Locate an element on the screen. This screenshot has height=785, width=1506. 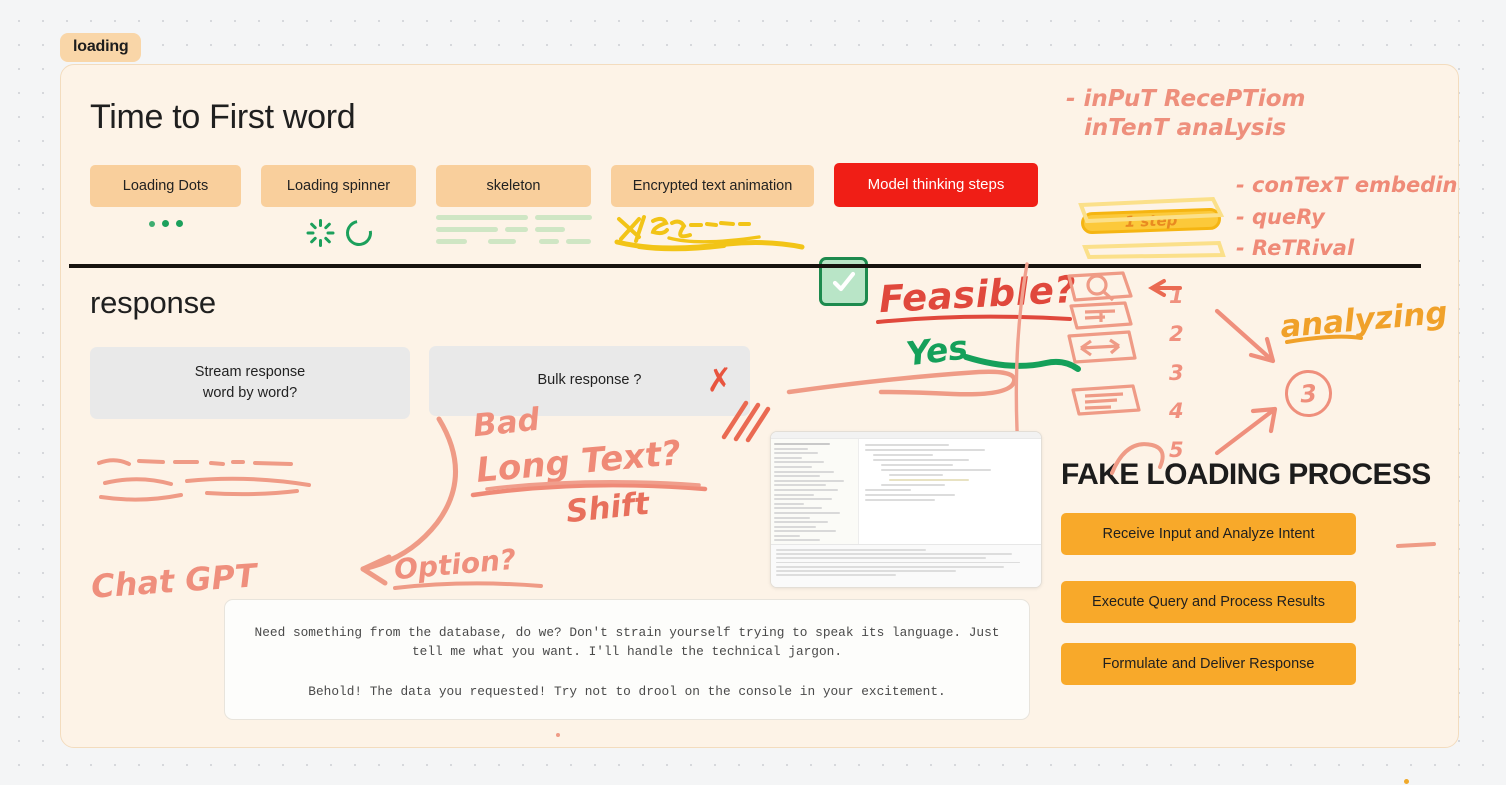
annotation-option: Option? is located at coordinates (455, 564).